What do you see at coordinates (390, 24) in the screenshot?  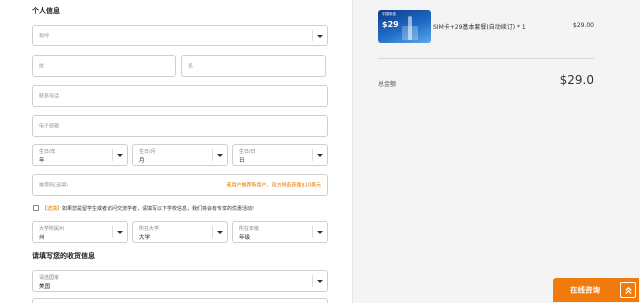 I see `thumbnail-price: $29` at bounding box center [390, 24].